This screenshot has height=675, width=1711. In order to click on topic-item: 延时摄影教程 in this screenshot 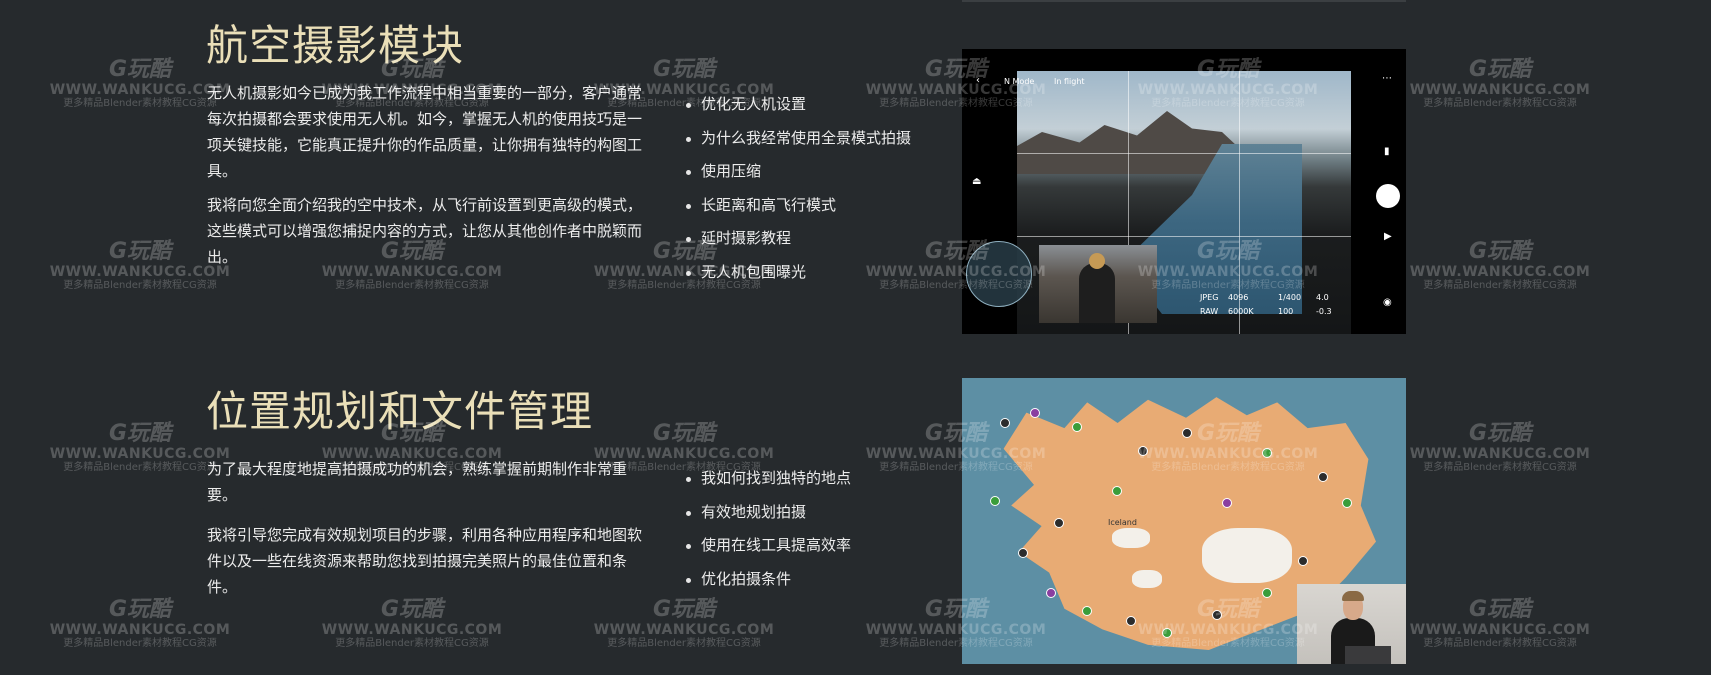, I will do `click(797, 239)`.